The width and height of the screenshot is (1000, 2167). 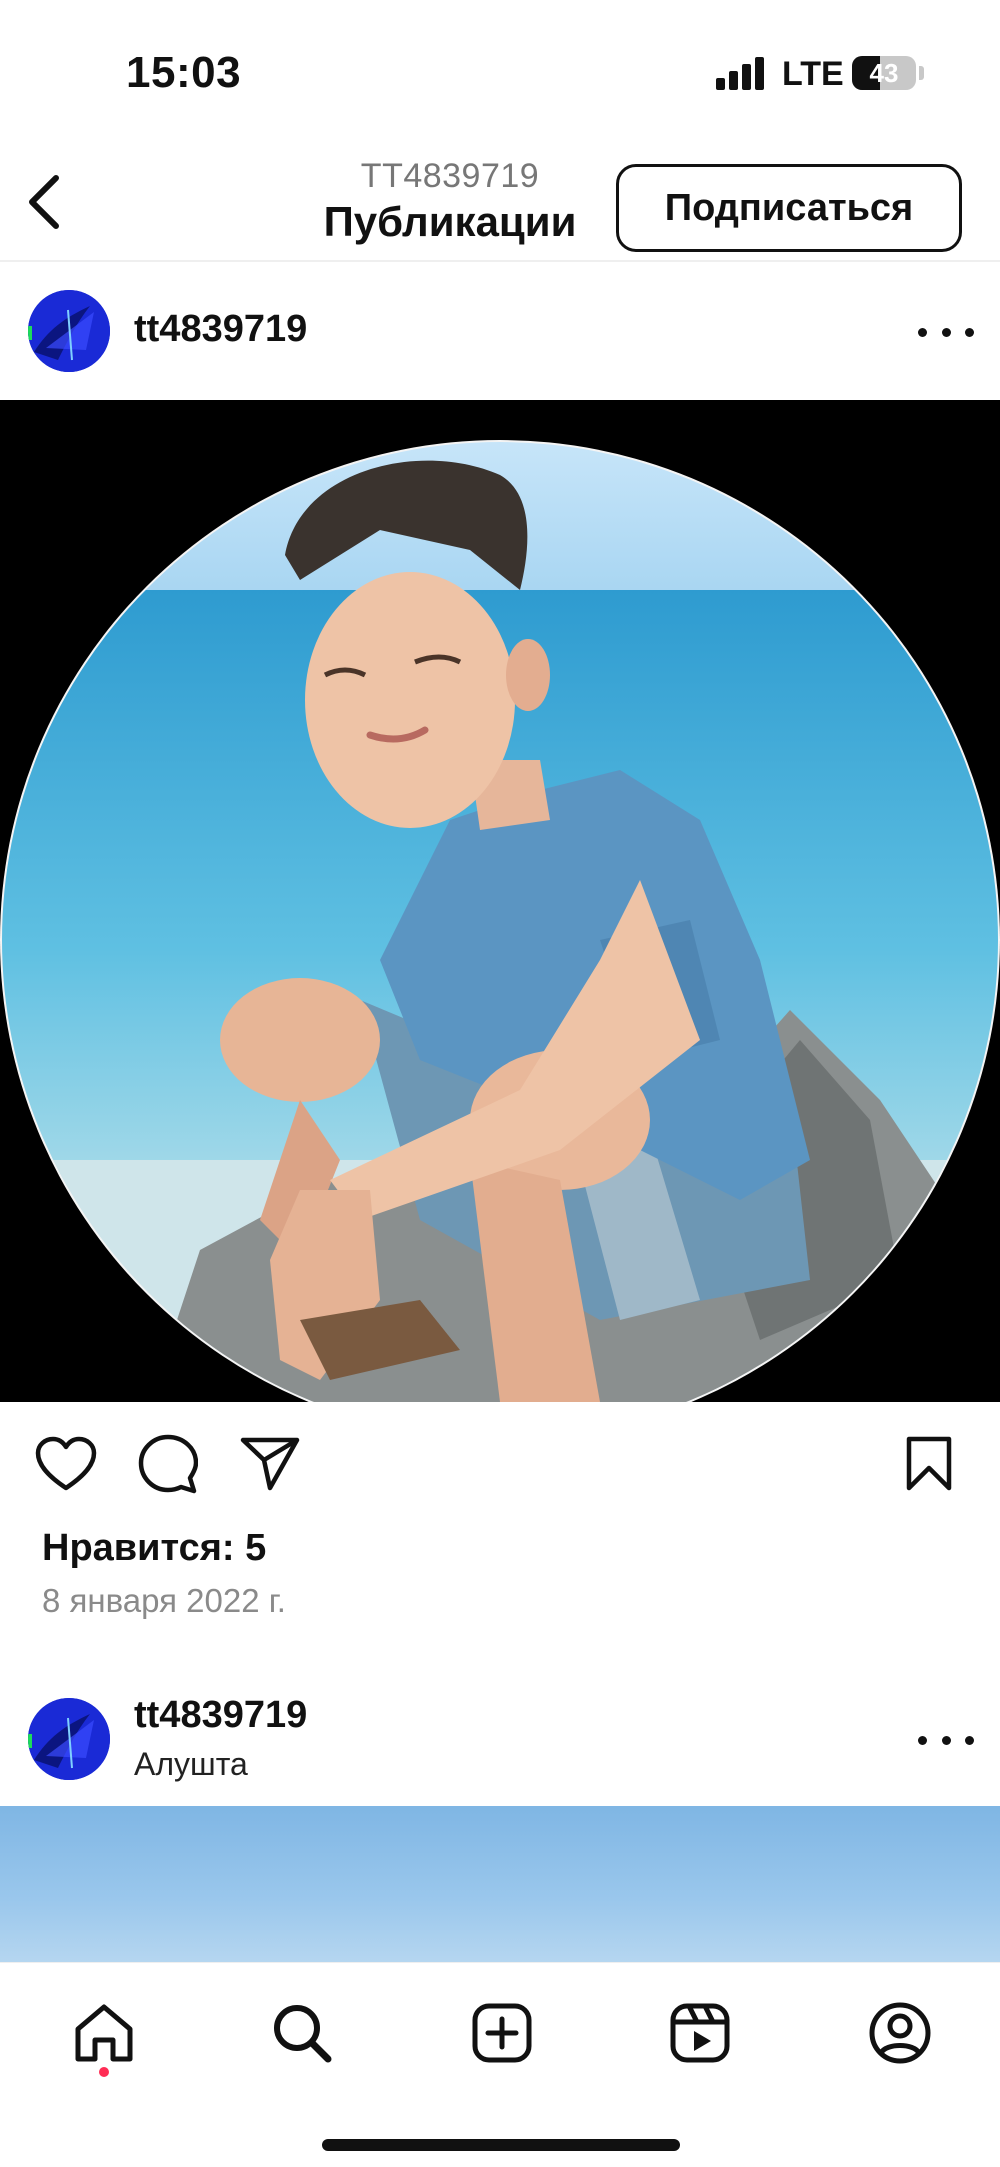 I want to click on battery-tip, so click(x=921, y=73).